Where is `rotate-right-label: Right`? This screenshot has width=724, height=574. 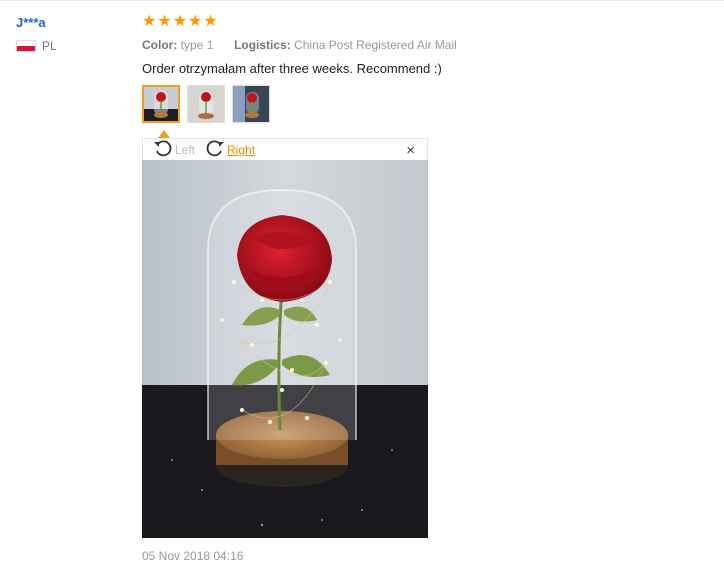 rotate-right-label: Right is located at coordinates (241, 149).